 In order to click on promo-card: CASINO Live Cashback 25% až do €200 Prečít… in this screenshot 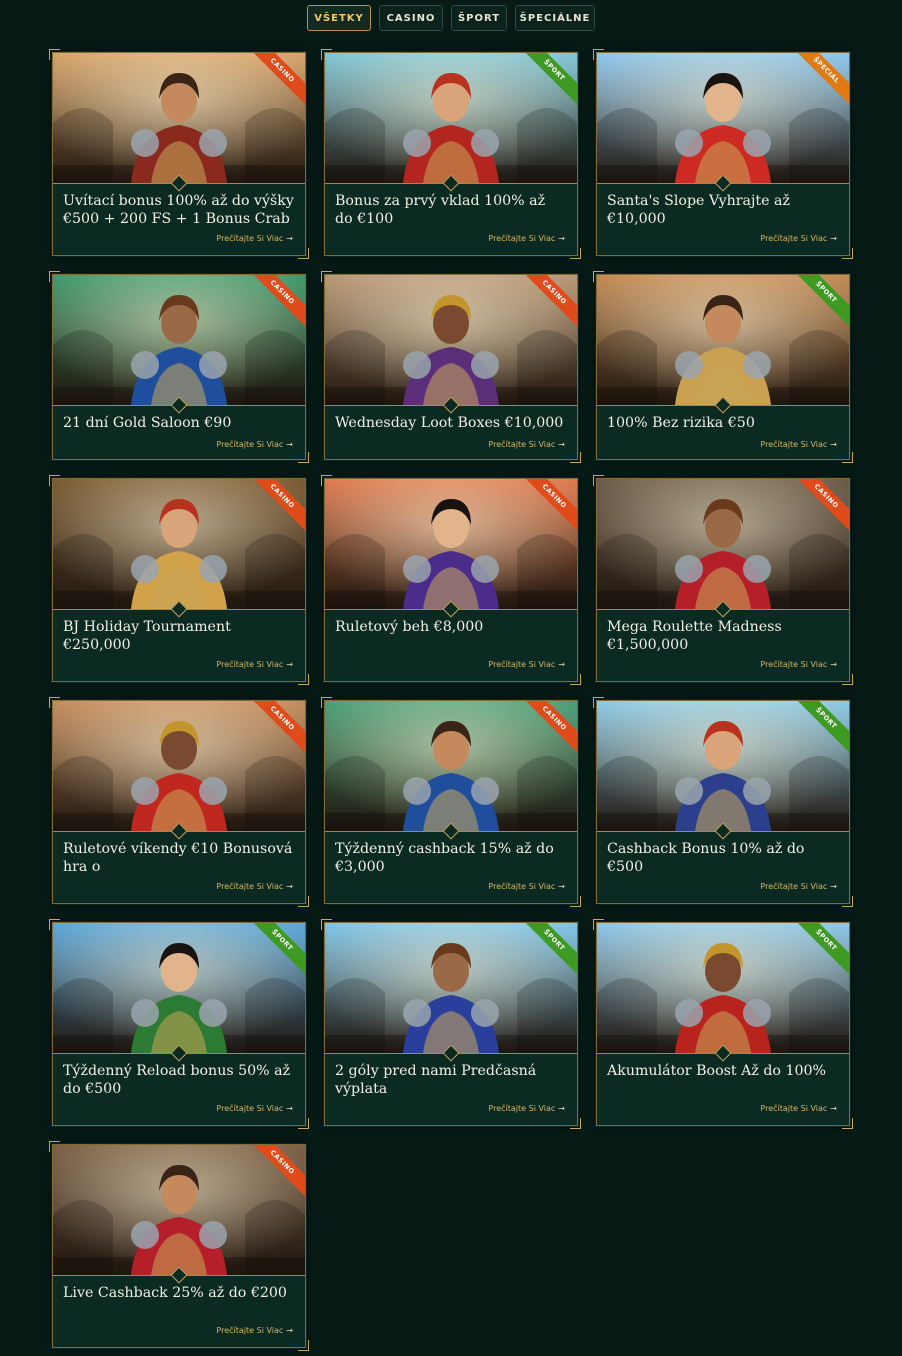, I will do `click(179, 1246)`.